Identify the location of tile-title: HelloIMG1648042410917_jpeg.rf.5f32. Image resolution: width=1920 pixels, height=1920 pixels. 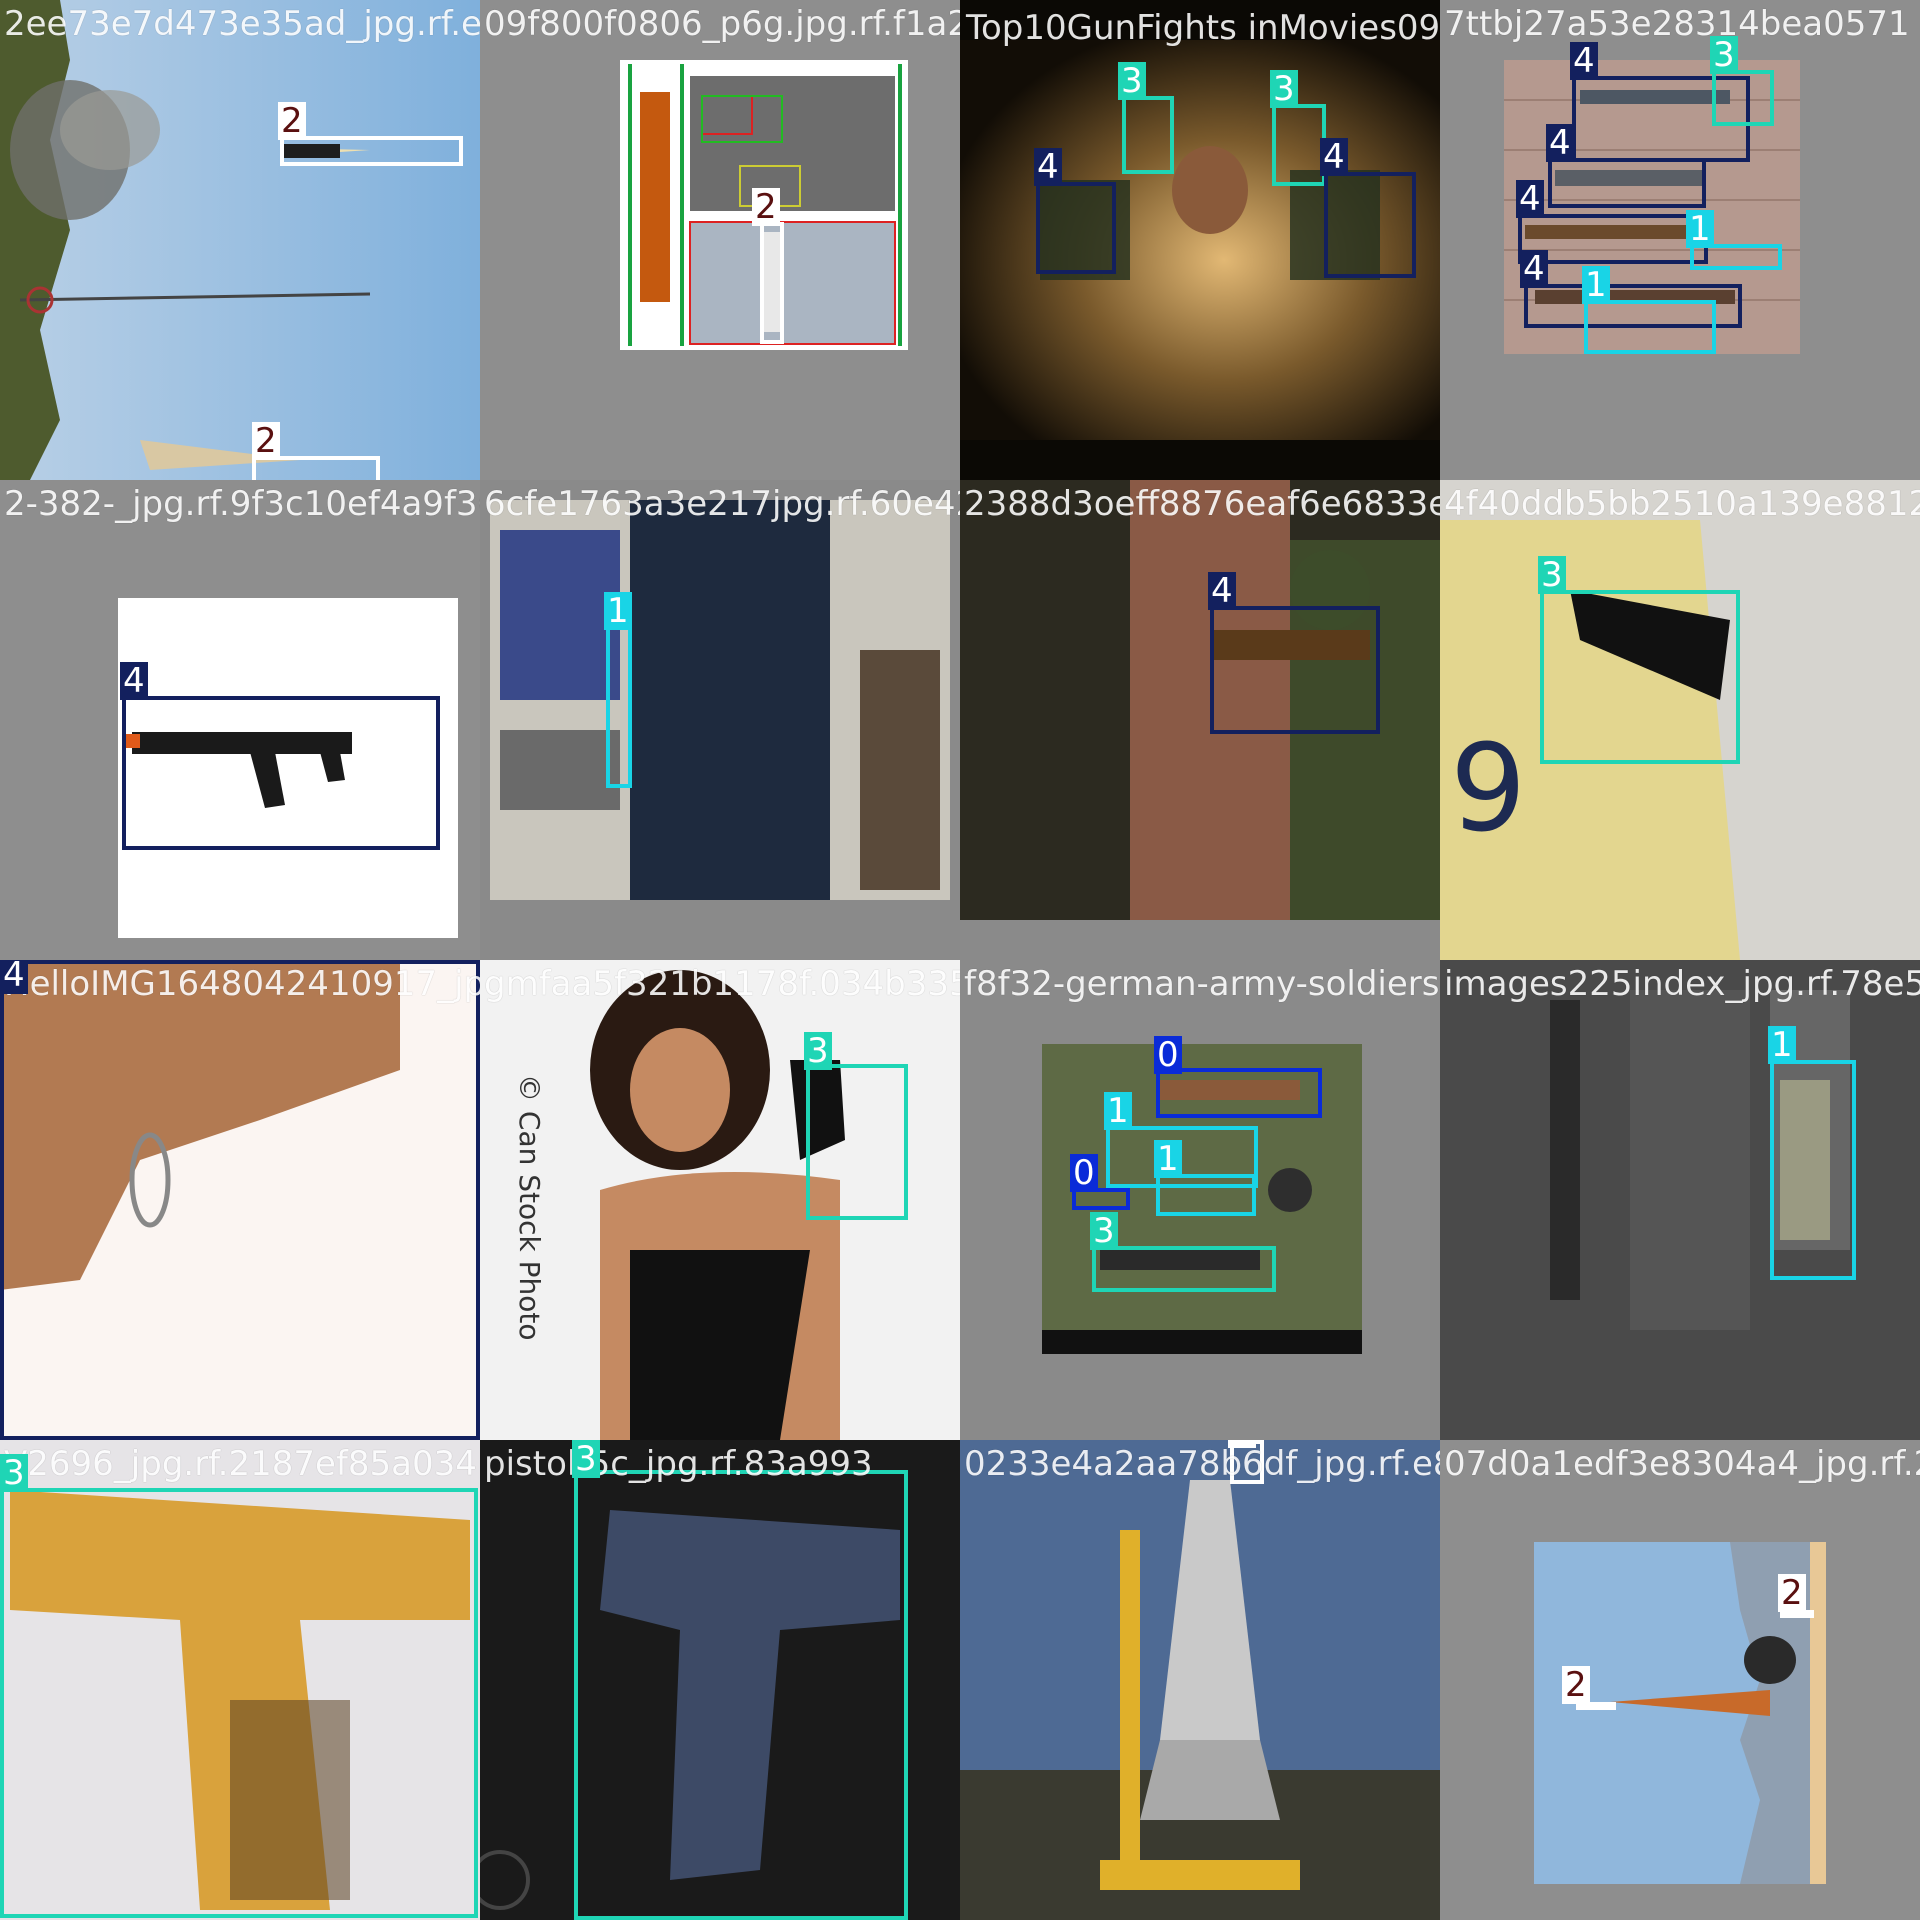
(242, 984).